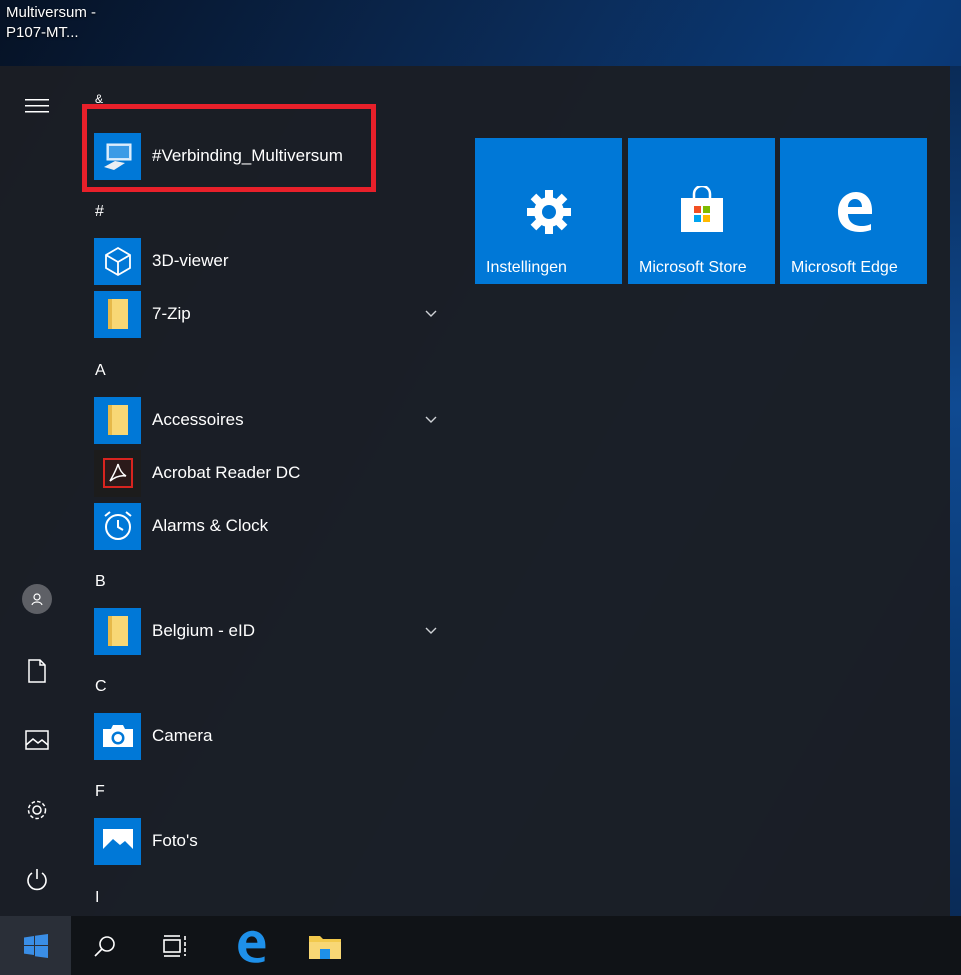  I want to click on pictures-icon, so click(37, 740).